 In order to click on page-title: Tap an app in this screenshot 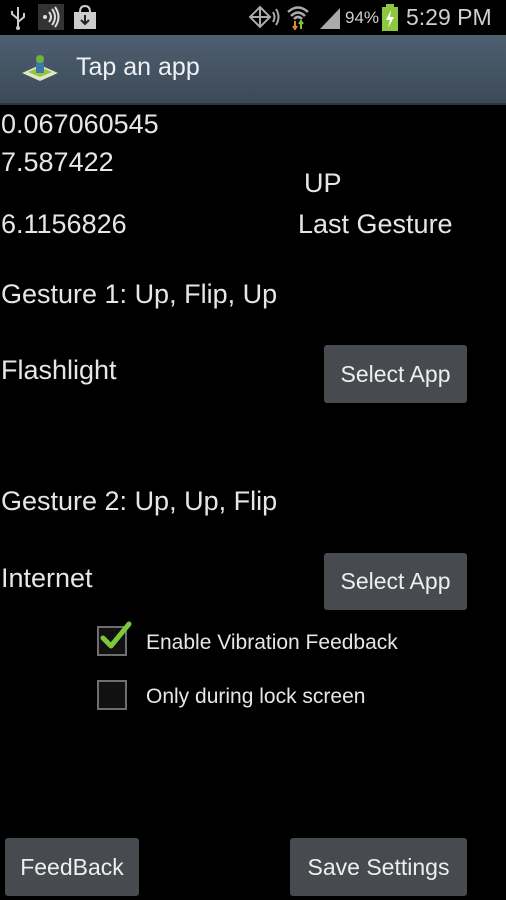, I will do `click(138, 67)`.